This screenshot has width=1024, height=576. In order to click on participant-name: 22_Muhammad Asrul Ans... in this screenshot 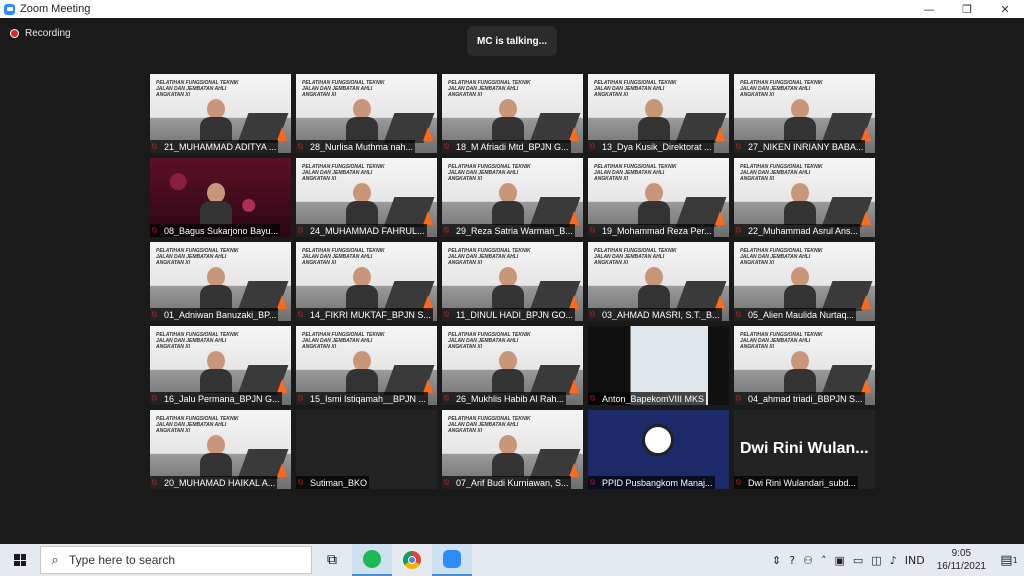, I will do `click(803, 230)`.